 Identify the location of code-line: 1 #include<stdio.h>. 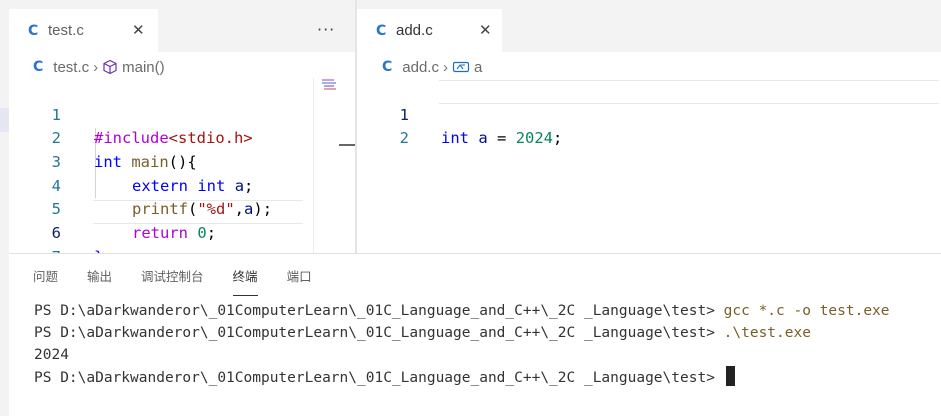
(159, 114).